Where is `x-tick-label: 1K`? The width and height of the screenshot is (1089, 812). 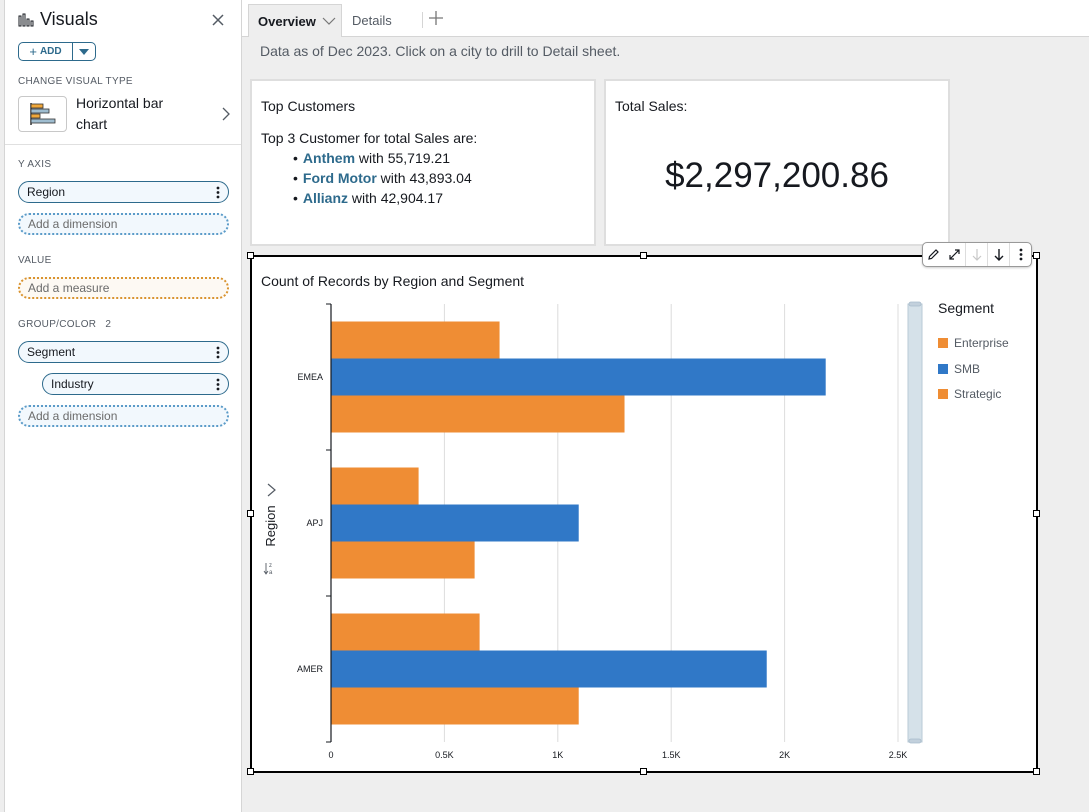 x-tick-label: 1K is located at coordinates (557, 755).